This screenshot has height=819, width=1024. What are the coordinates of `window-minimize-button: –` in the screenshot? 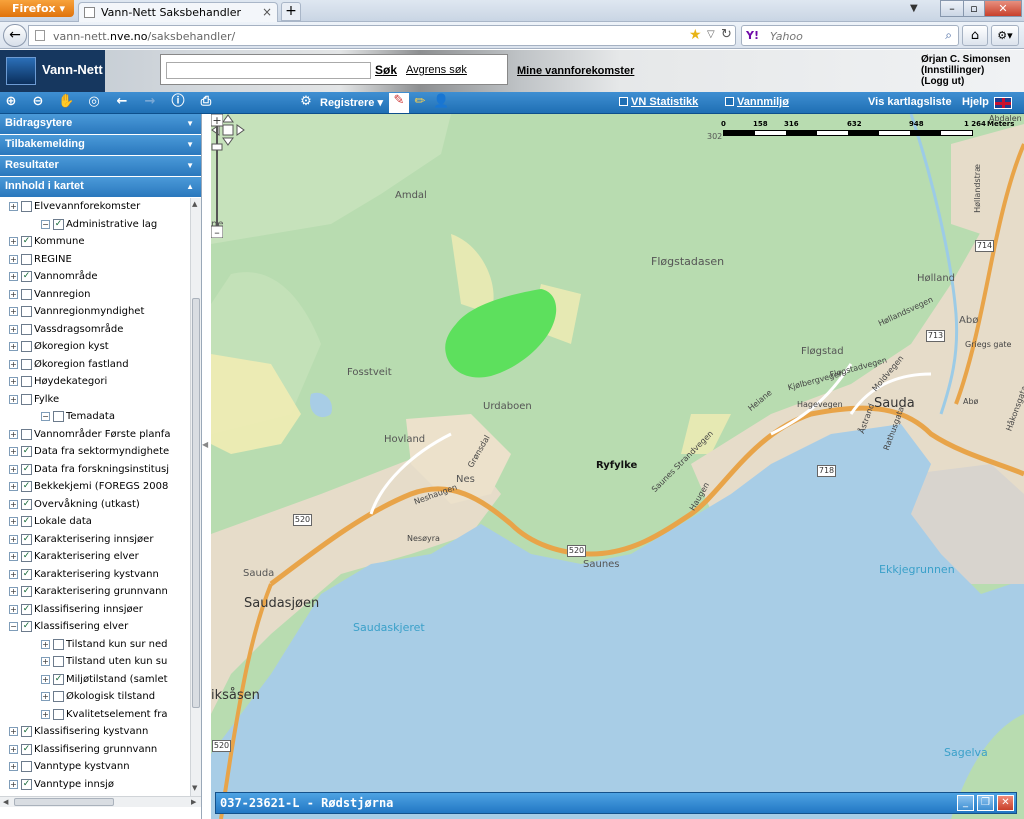 It's located at (952, 8).